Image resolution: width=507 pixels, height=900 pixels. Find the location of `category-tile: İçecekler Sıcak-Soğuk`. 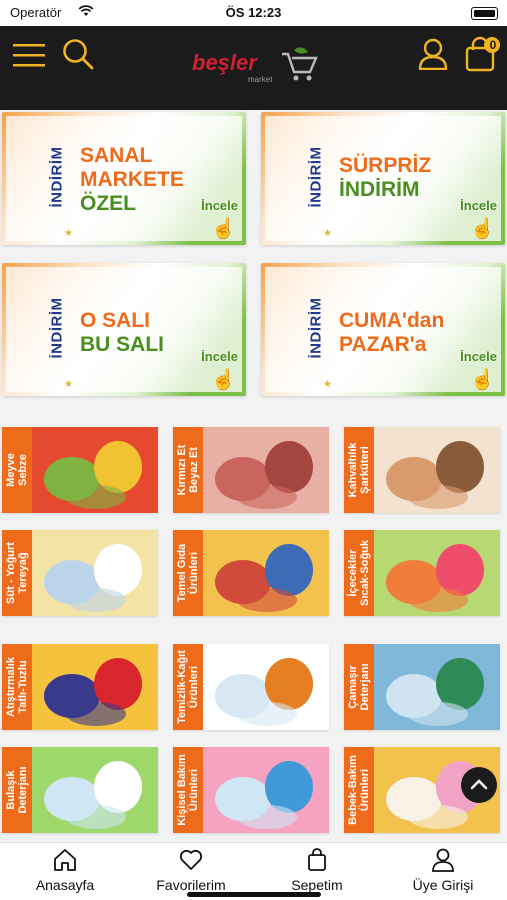

category-tile: İçecekler Sıcak-Soğuk is located at coordinates (422, 573).